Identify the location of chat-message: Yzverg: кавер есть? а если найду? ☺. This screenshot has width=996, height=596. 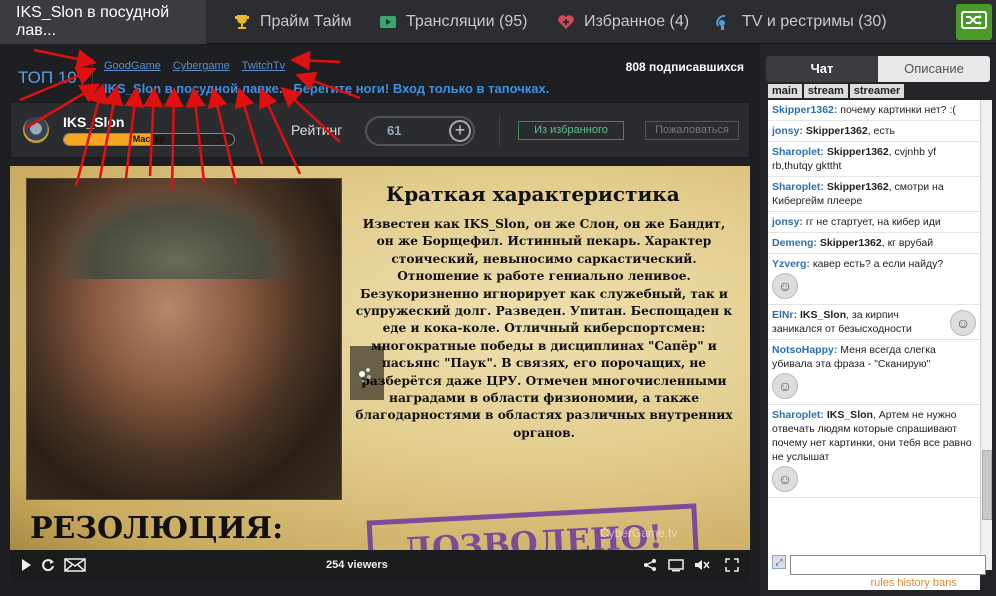
(874, 279).